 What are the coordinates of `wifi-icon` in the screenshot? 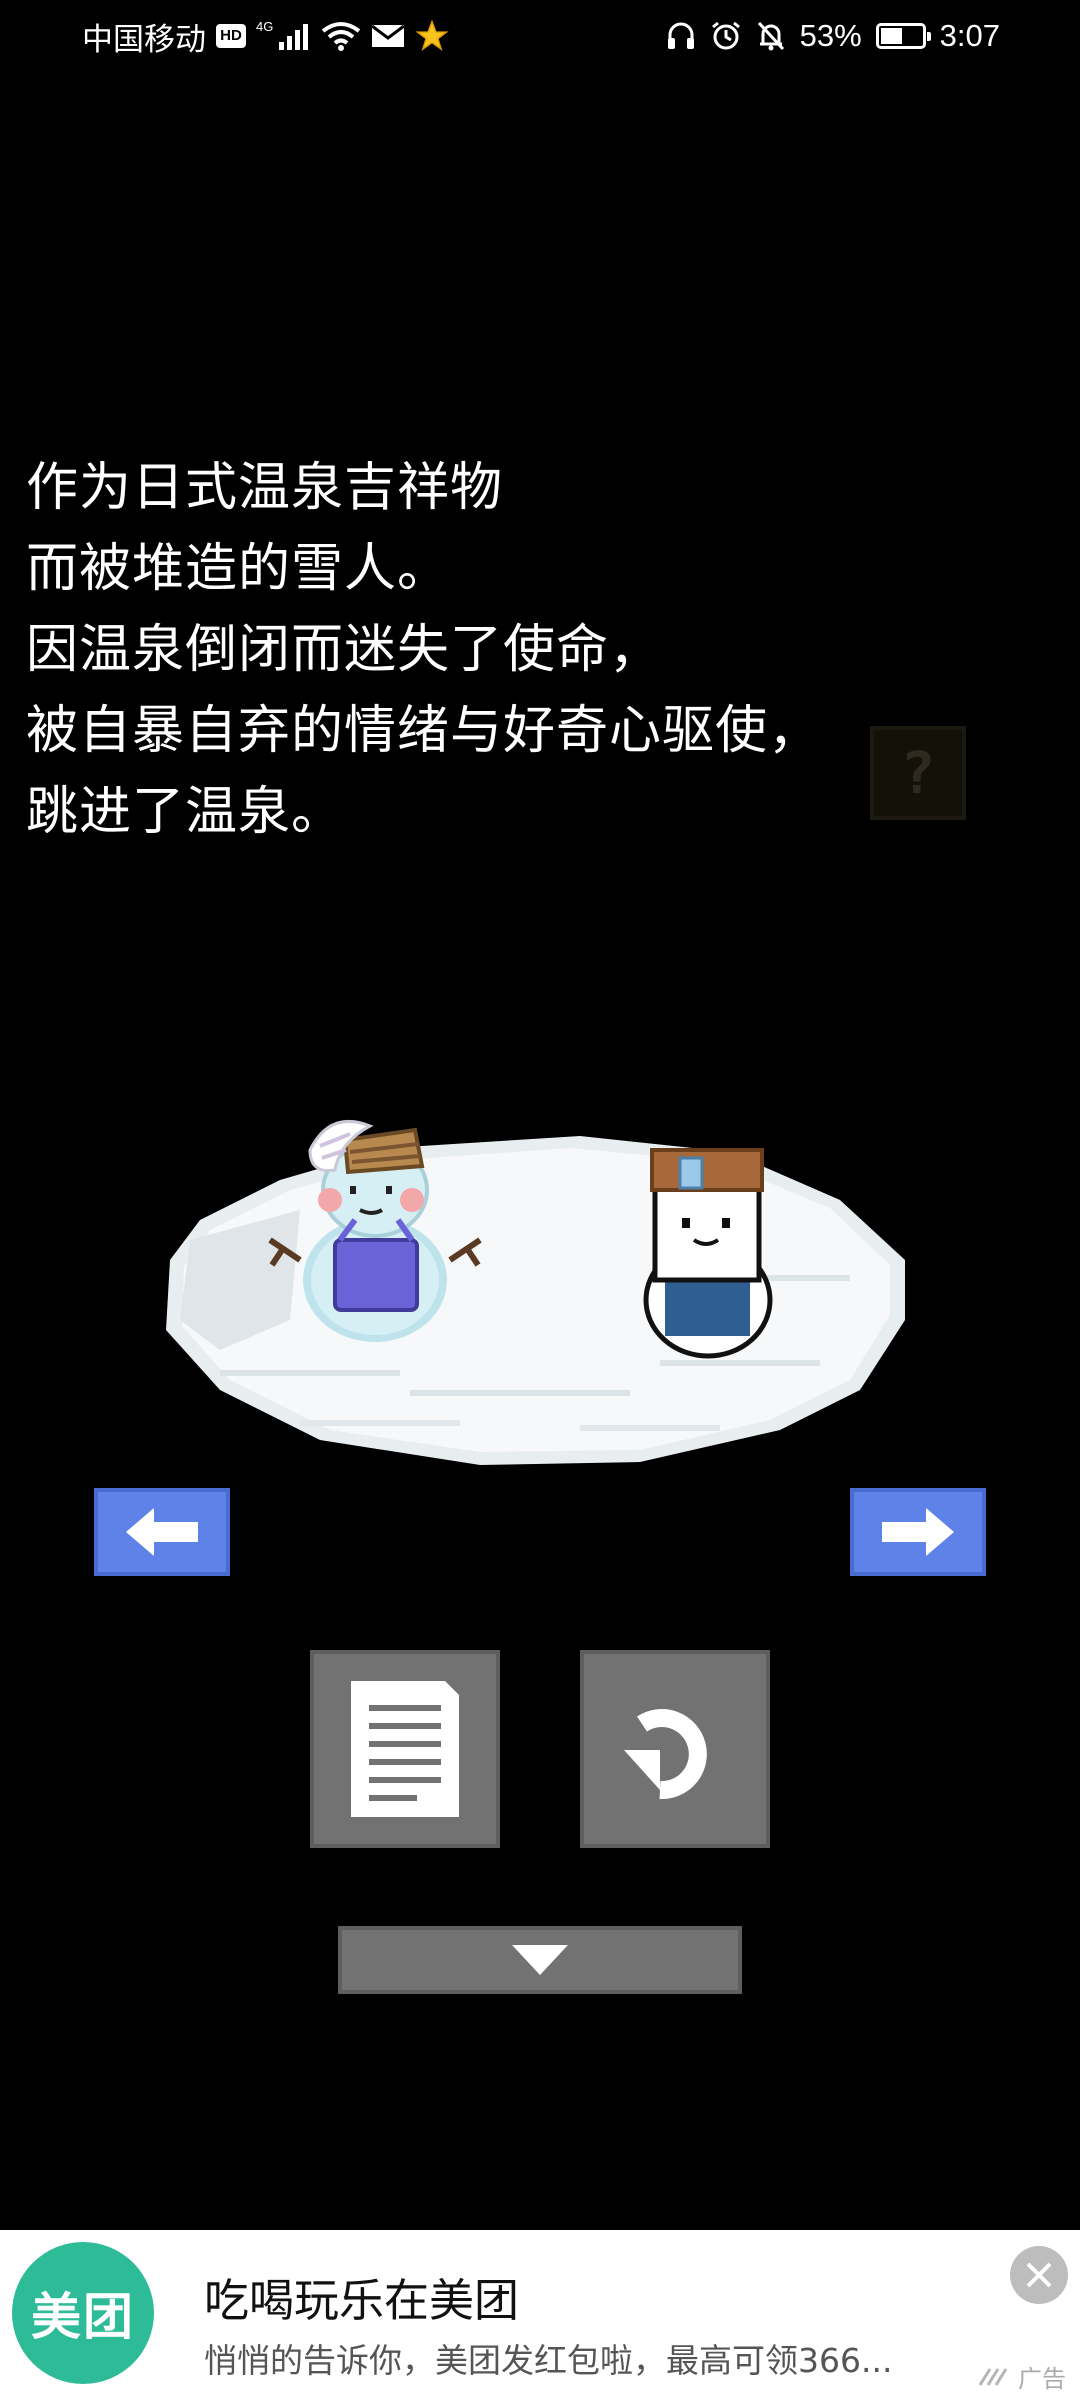 It's located at (341, 36).